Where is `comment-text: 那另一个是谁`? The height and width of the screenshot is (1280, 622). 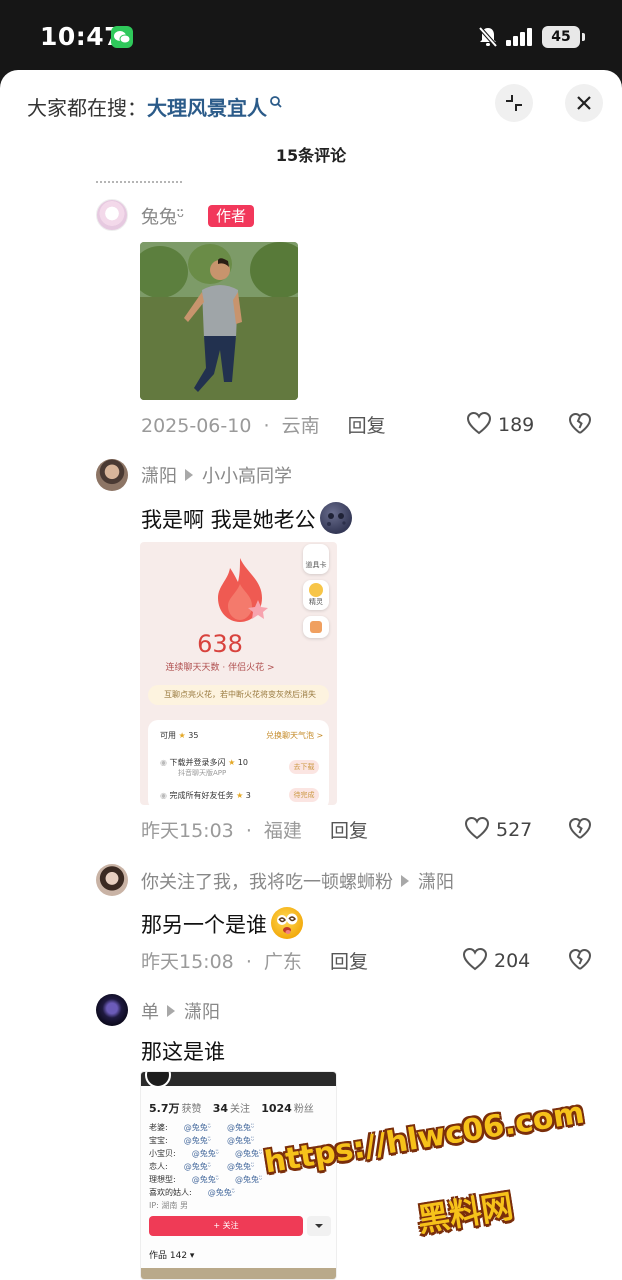 comment-text: 那另一个是谁 is located at coordinates (222, 923).